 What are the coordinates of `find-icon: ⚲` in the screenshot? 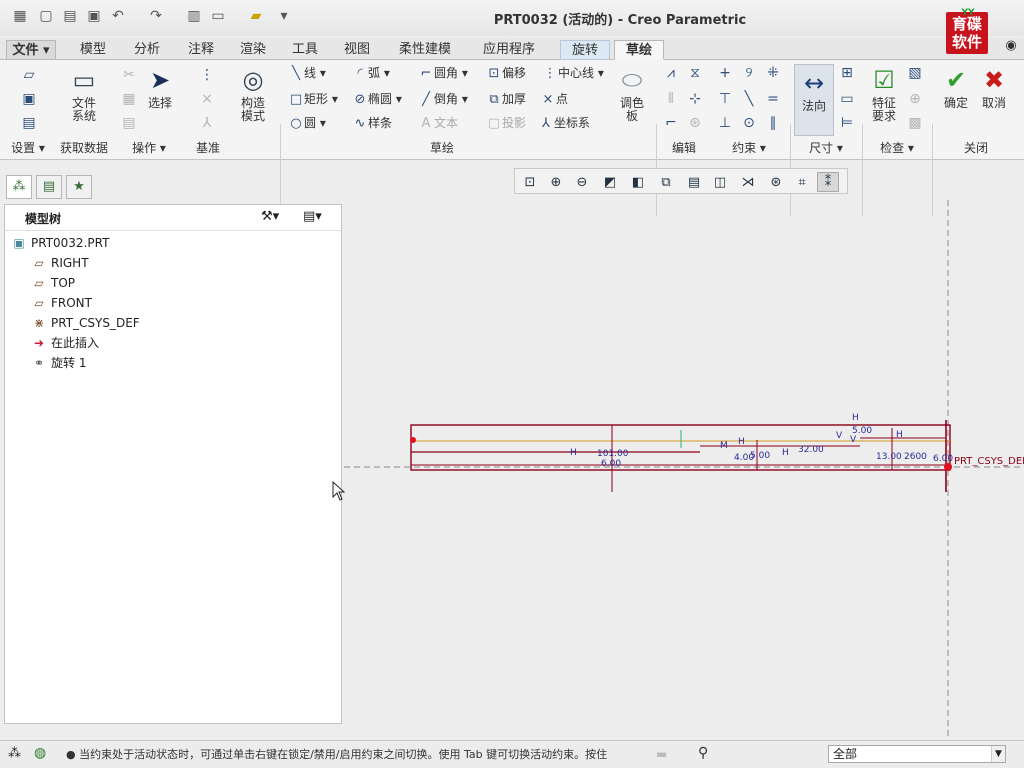 It's located at (703, 753).